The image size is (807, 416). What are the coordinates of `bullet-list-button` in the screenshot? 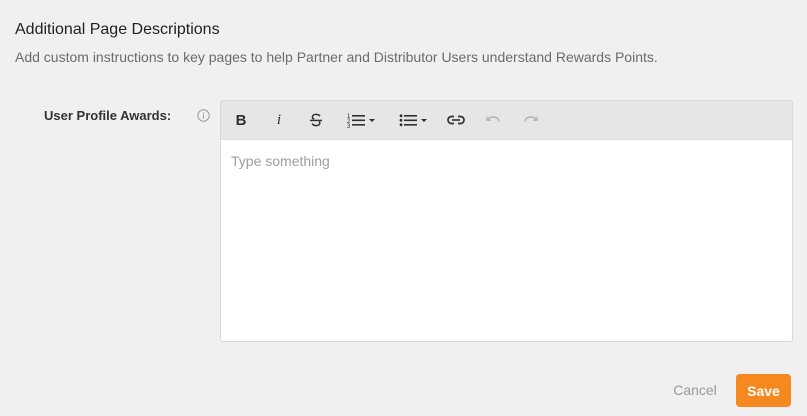 It's located at (414, 120).